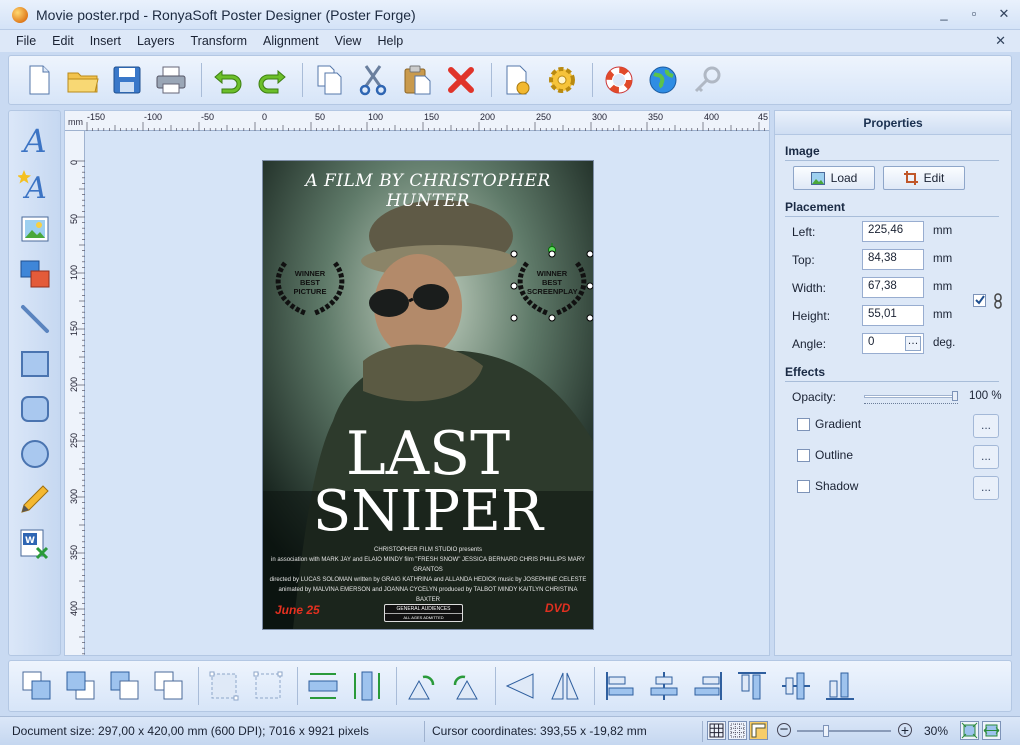  What do you see at coordinates (592, 80) in the screenshot?
I see `toolbar-separator` at bounding box center [592, 80].